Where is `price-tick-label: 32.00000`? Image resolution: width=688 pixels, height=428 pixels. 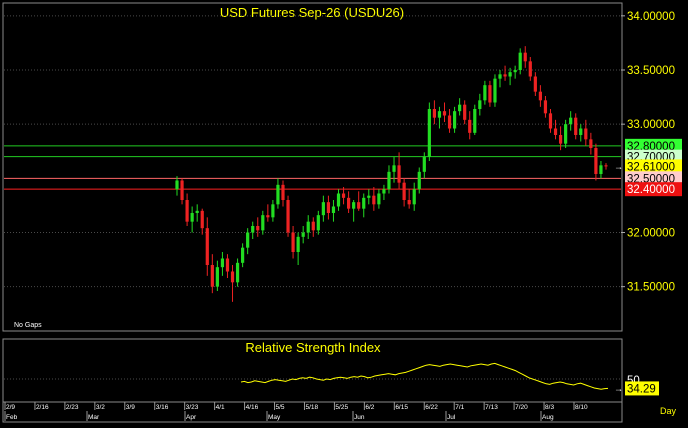
price-tick-label: 32.00000 is located at coordinates (651, 234).